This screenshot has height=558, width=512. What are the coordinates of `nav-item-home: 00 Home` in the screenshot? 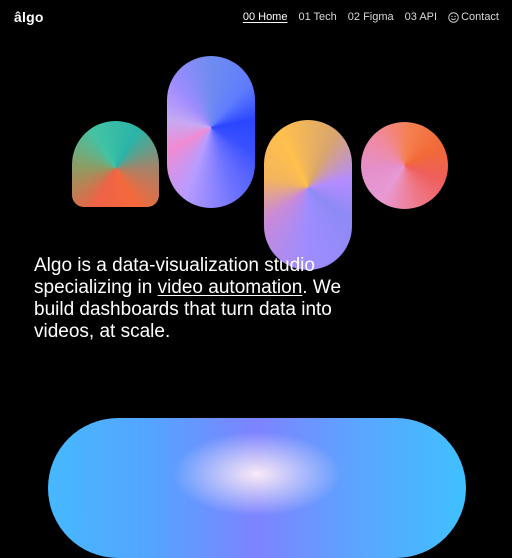 It's located at (265, 17).